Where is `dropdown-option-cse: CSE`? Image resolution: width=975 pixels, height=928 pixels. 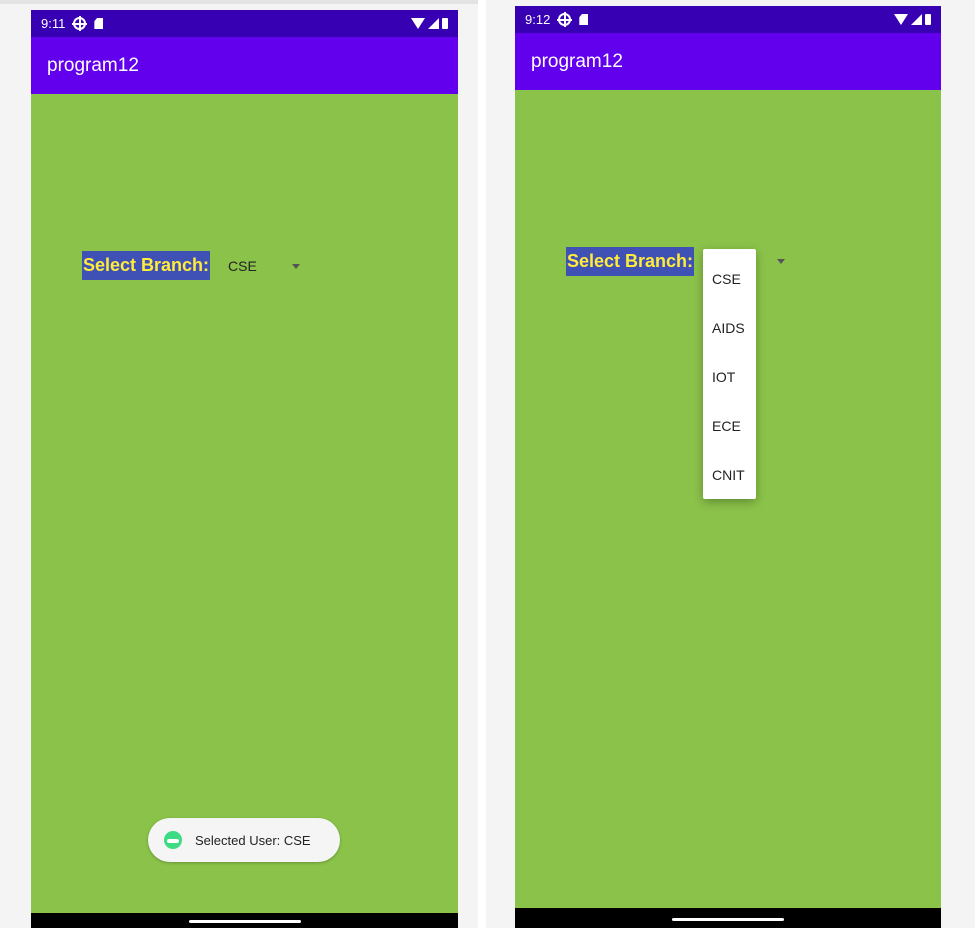
dropdown-option-cse: CSE is located at coordinates (729, 278).